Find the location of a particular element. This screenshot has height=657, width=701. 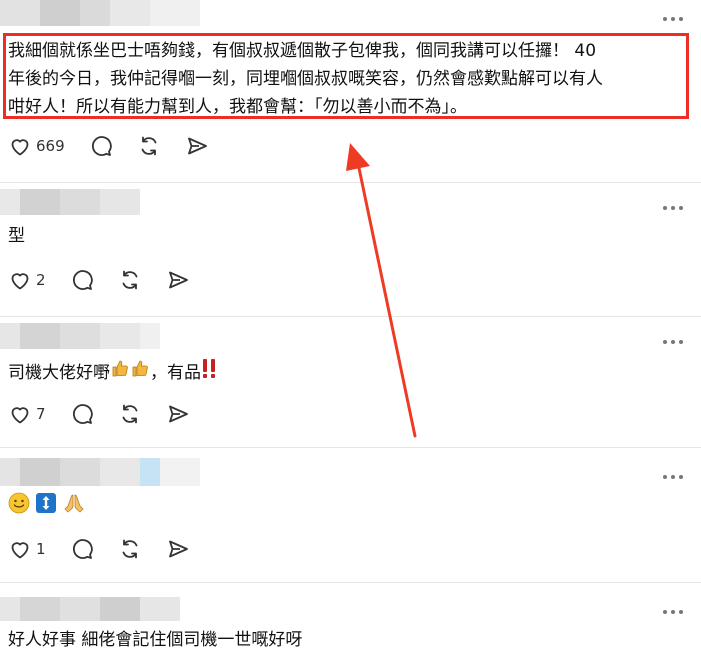

annotation-arrow is located at coordinates (381, 290).